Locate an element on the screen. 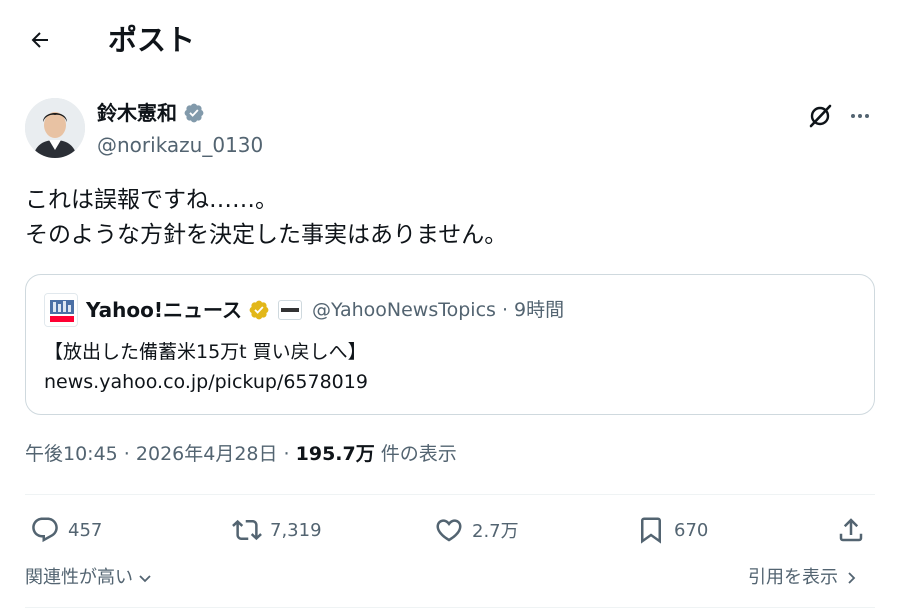 The width and height of the screenshot is (901, 611). quoted-avatar is located at coordinates (61, 310).